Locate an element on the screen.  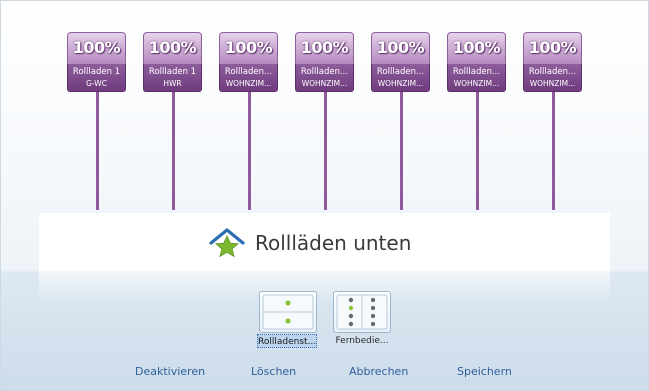
roller-shutter-switch-icon is located at coordinates (288, 312).